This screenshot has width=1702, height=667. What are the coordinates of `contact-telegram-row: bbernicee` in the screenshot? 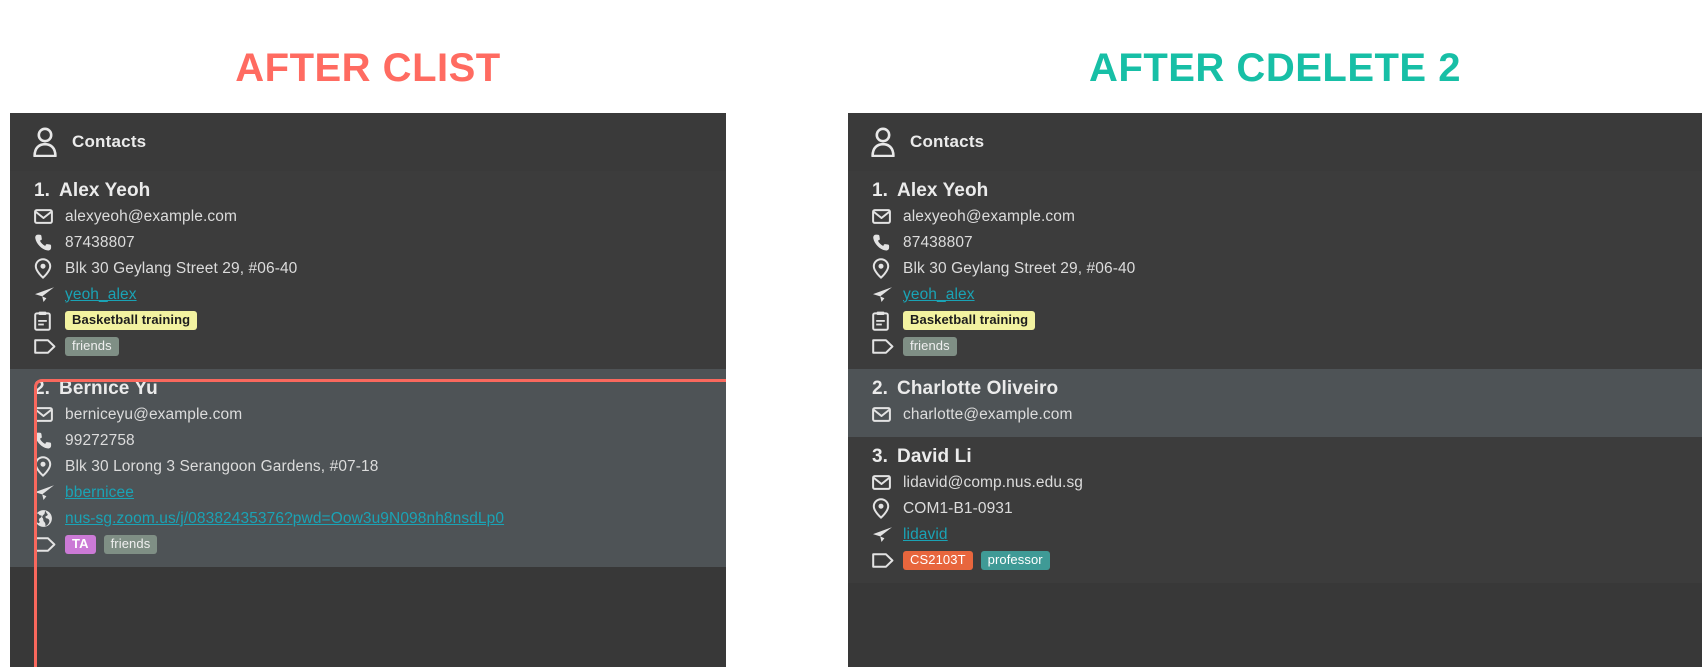 It's located at (380, 492).